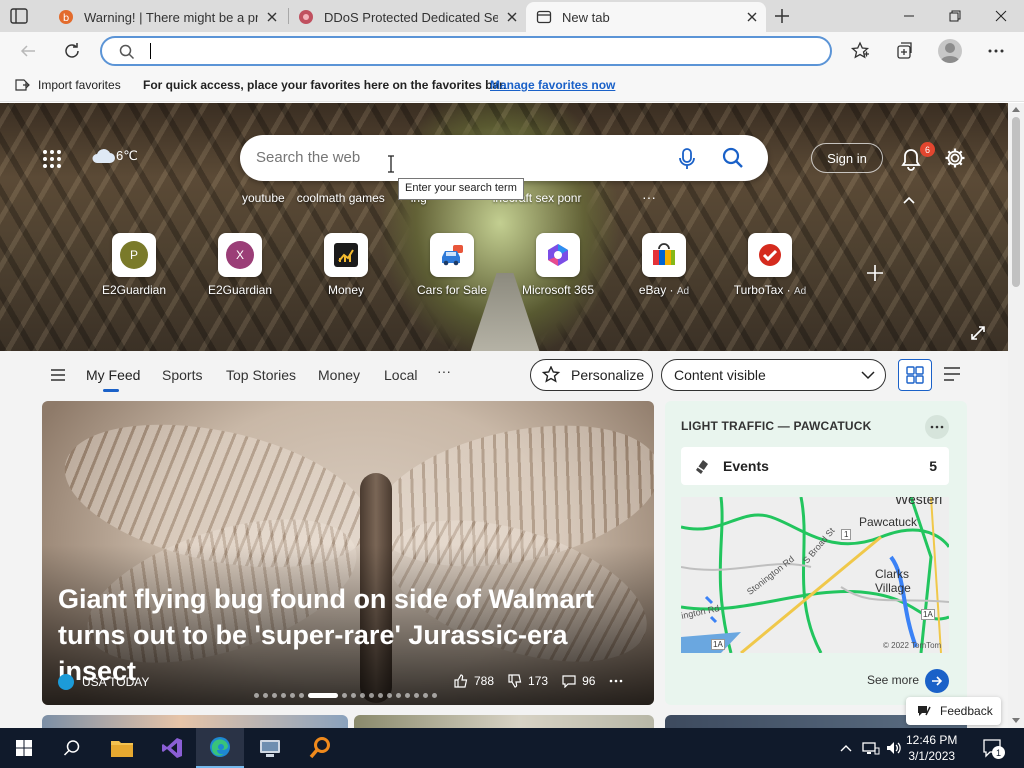 This screenshot has width=1024, height=768. What do you see at coordinates (134, 290) in the screenshot?
I see `quick-link-label: E2Guardian` at bounding box center [134, 290].